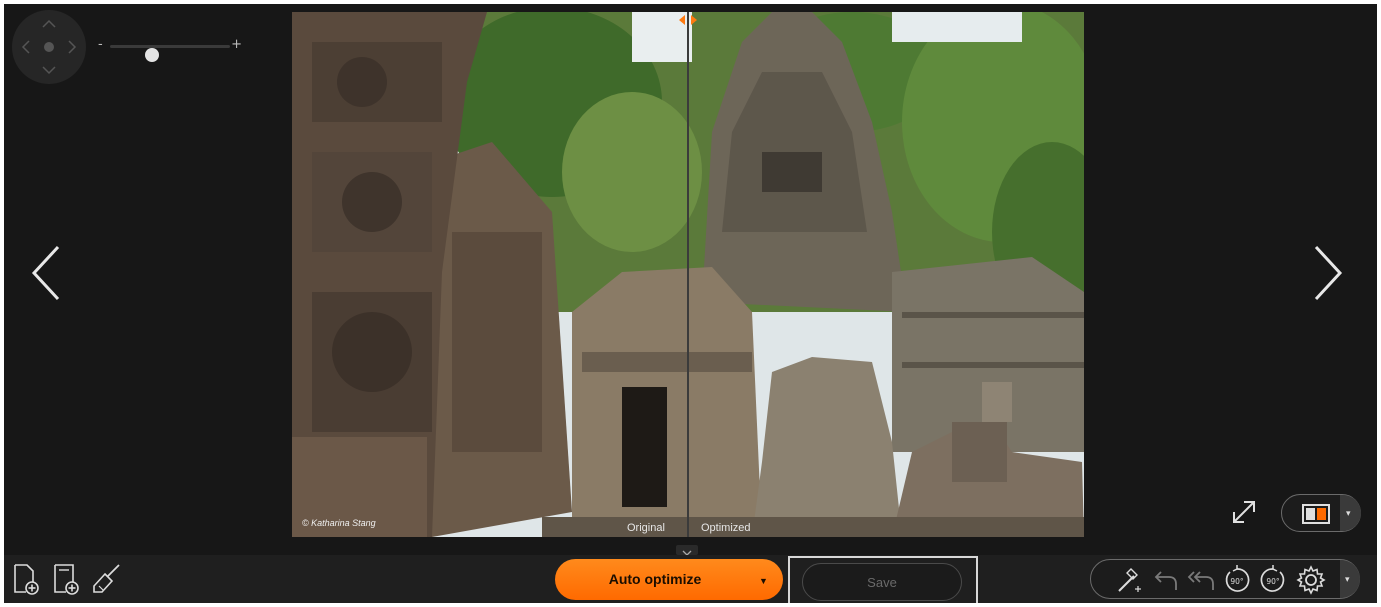 Image resolution: width=1381 pixels, height=607 pixels. Describe the element at coordinates (170, 53) in the screenshot. I see `zoom-track` at that location.